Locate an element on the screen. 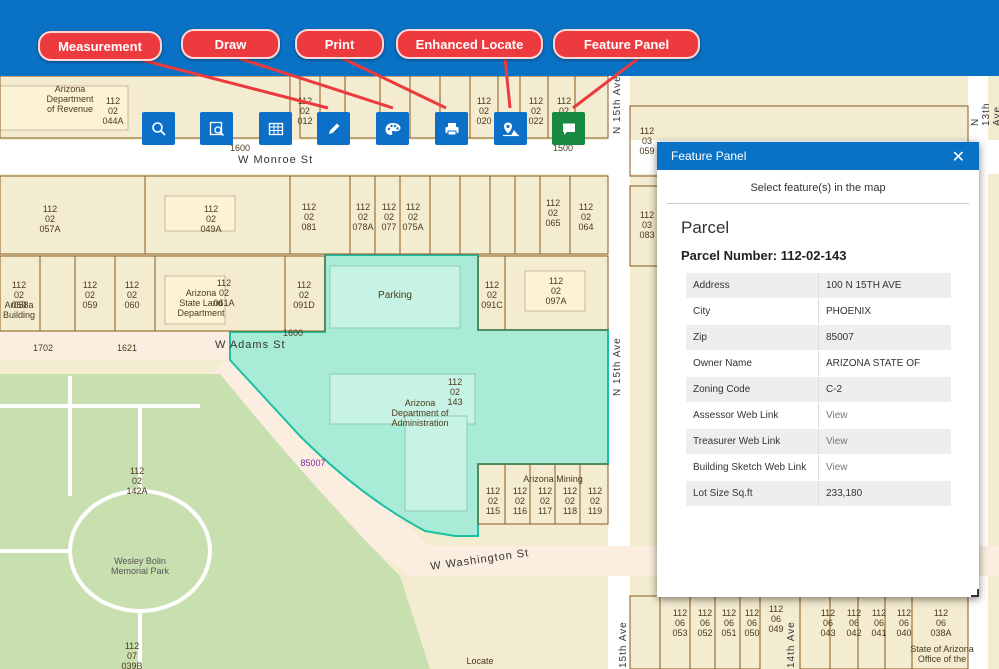  table-row: Address 100 N 15TH AVE is located at coordinates (818, 286).